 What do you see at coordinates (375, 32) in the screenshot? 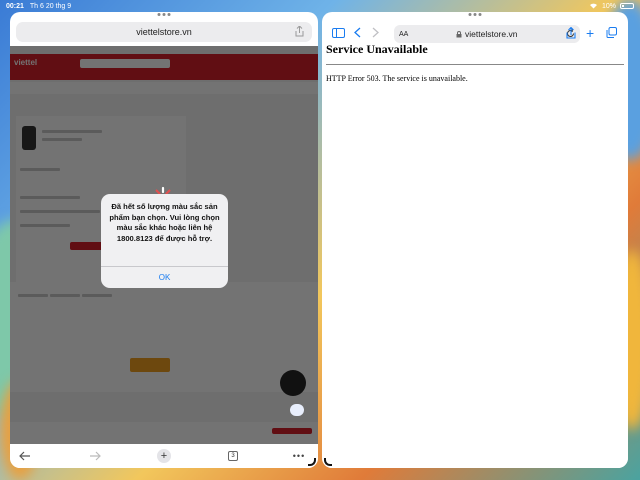
I see `forward-chevron-icon` at bounding box center [375, 32].